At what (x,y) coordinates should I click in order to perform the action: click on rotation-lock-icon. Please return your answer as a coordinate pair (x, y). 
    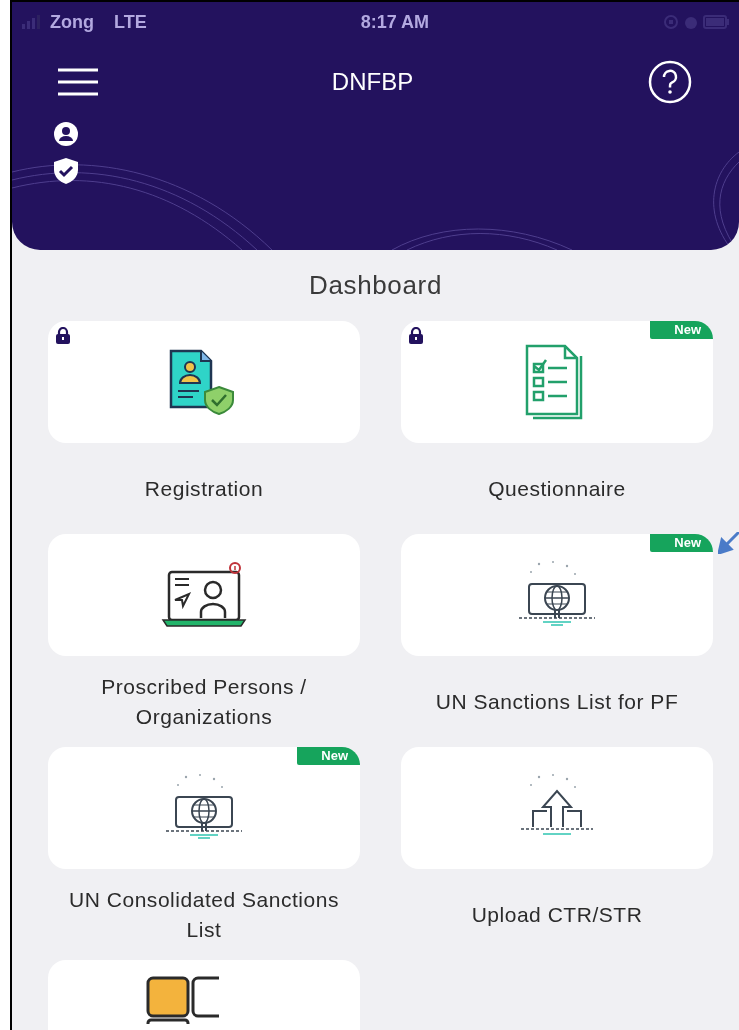
    Looking at the image, I should click on (671, 22).